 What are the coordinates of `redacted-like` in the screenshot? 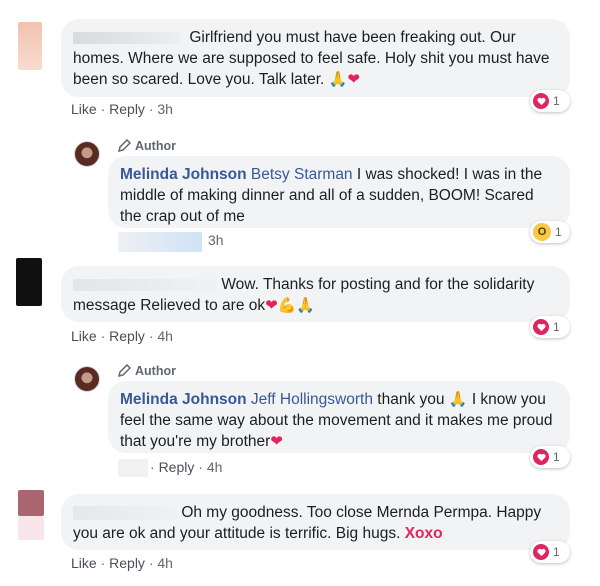 It's located at (133, 468).